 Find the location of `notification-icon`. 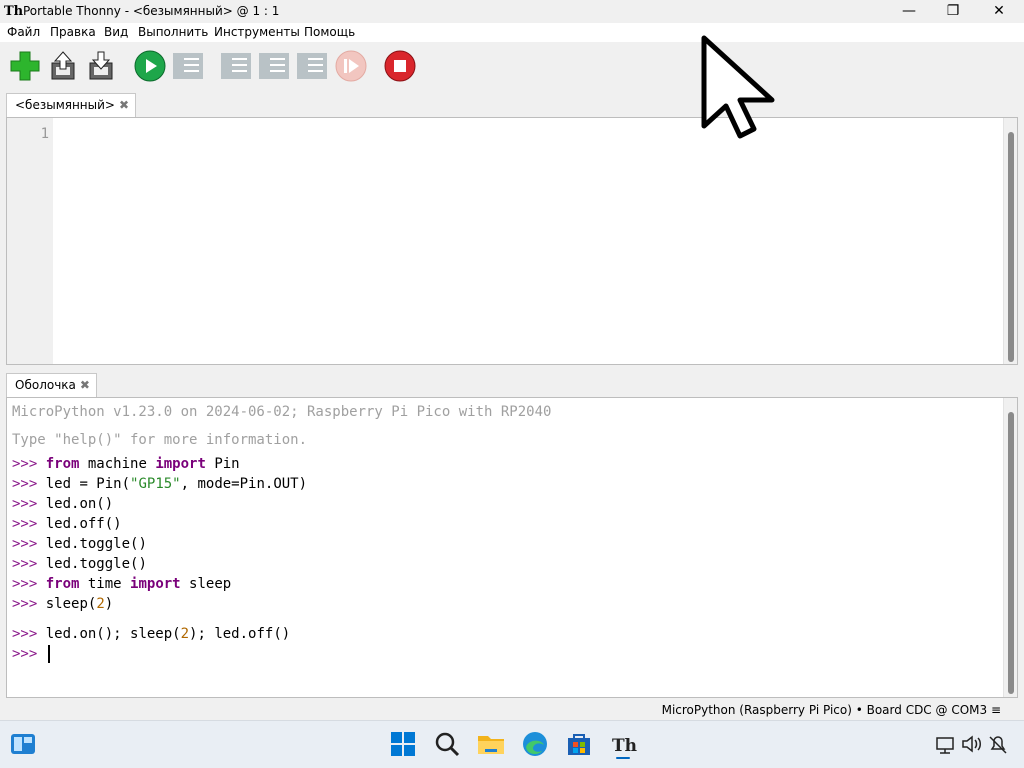

notification-icon is located at coordinates (998, 744).